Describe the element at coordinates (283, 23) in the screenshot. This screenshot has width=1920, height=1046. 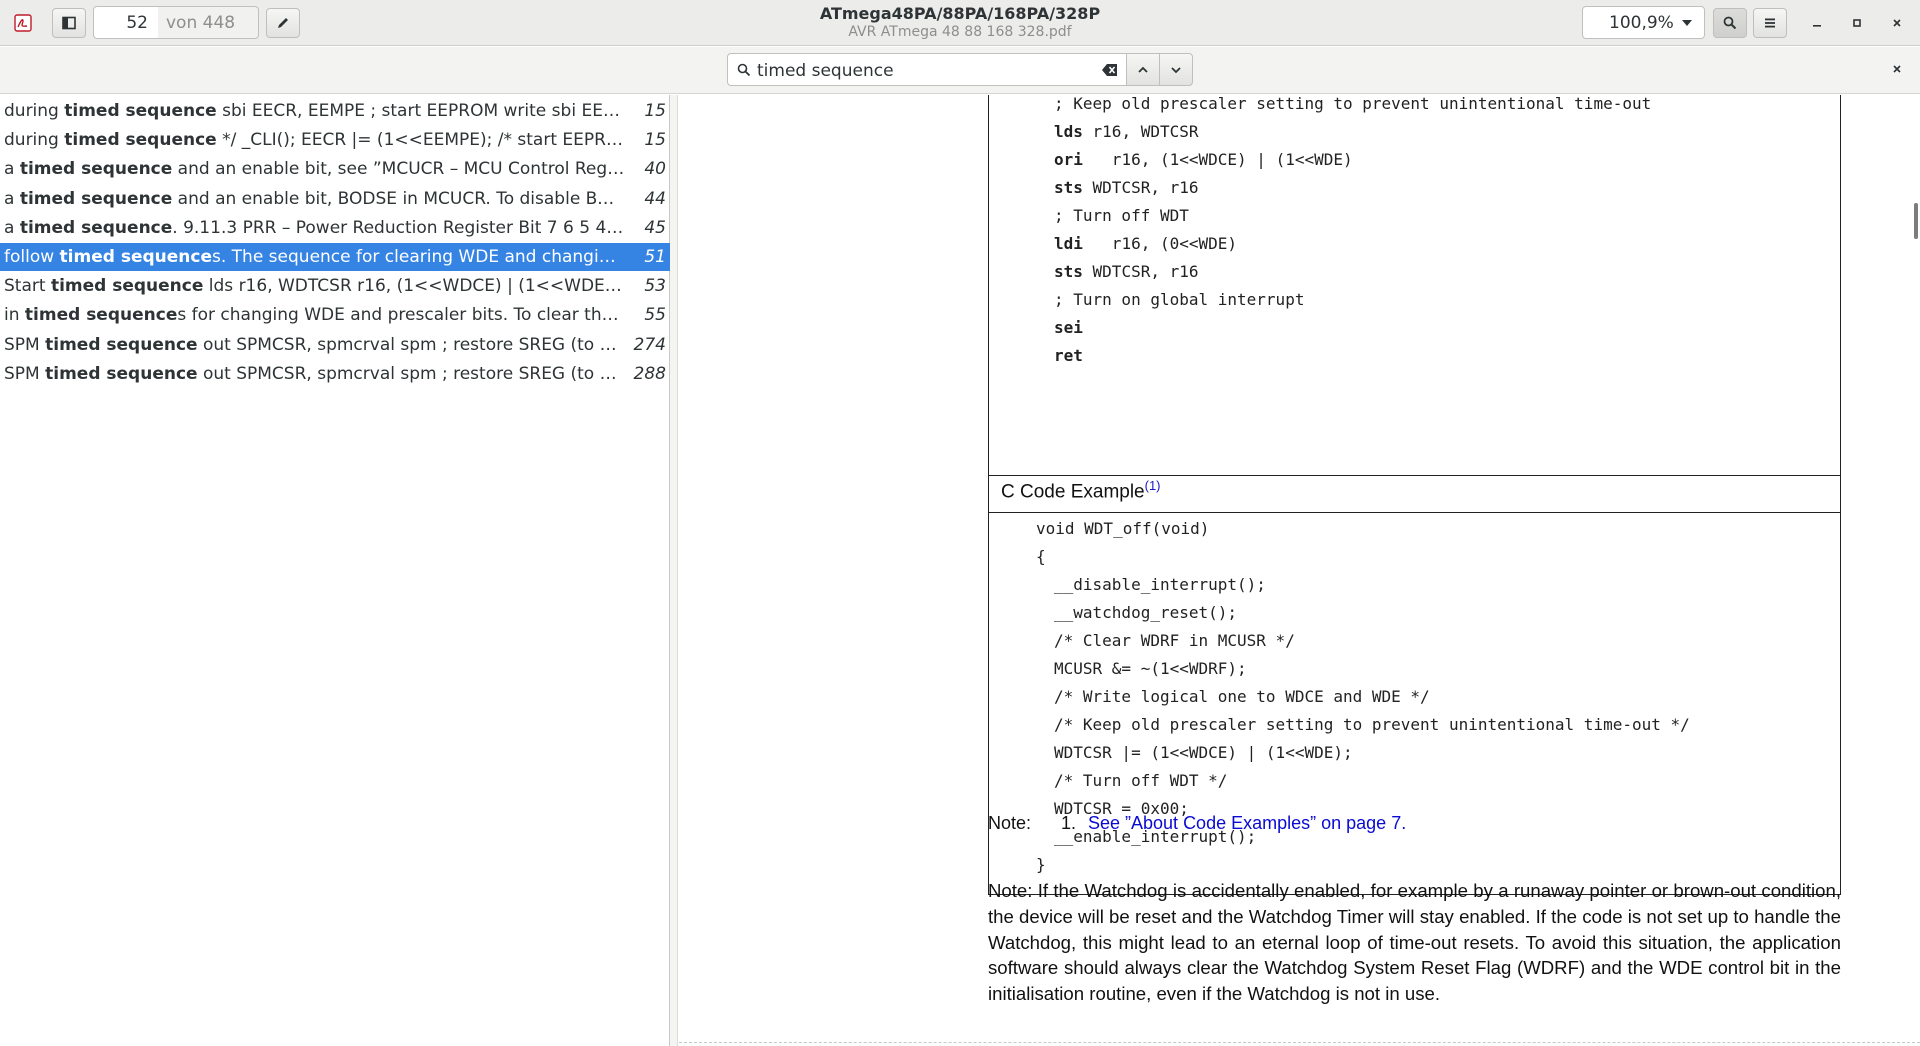
I see `annotate-button` at that location.